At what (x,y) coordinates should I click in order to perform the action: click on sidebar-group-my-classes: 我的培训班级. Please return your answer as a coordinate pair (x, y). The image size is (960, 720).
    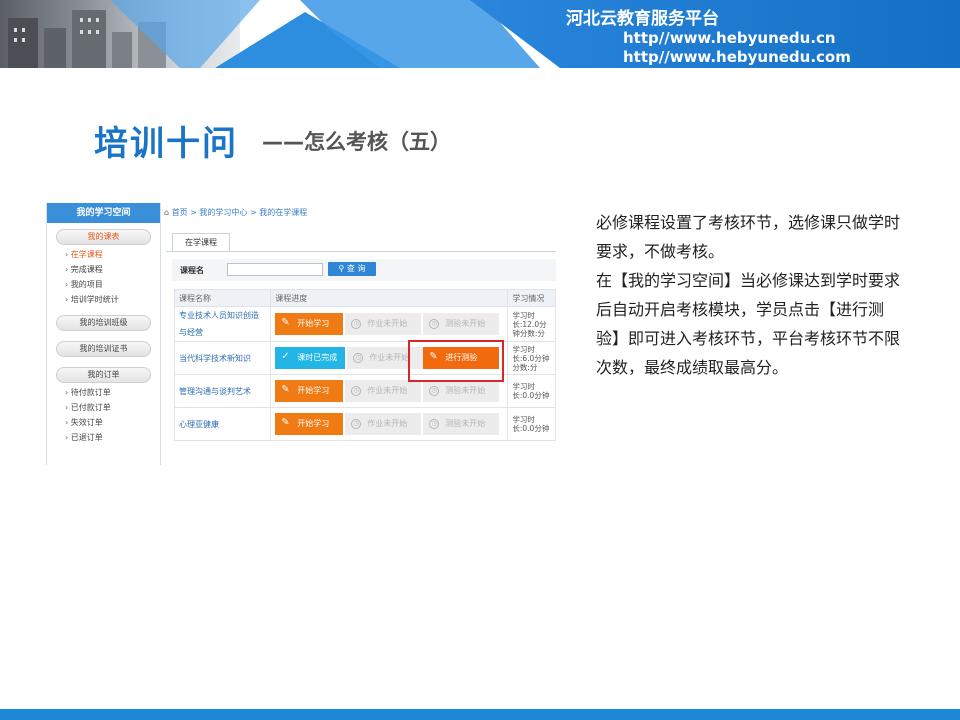
    Looking at the image, I should click on (103, 323).